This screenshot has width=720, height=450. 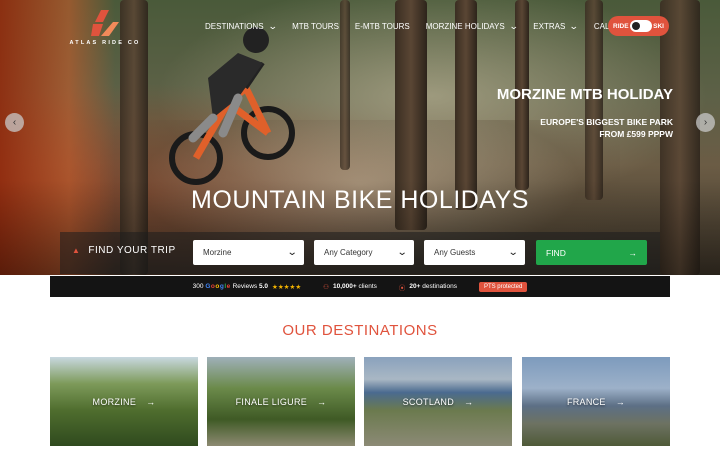 I want to click on toggle-track, so click(x=640, y=26).